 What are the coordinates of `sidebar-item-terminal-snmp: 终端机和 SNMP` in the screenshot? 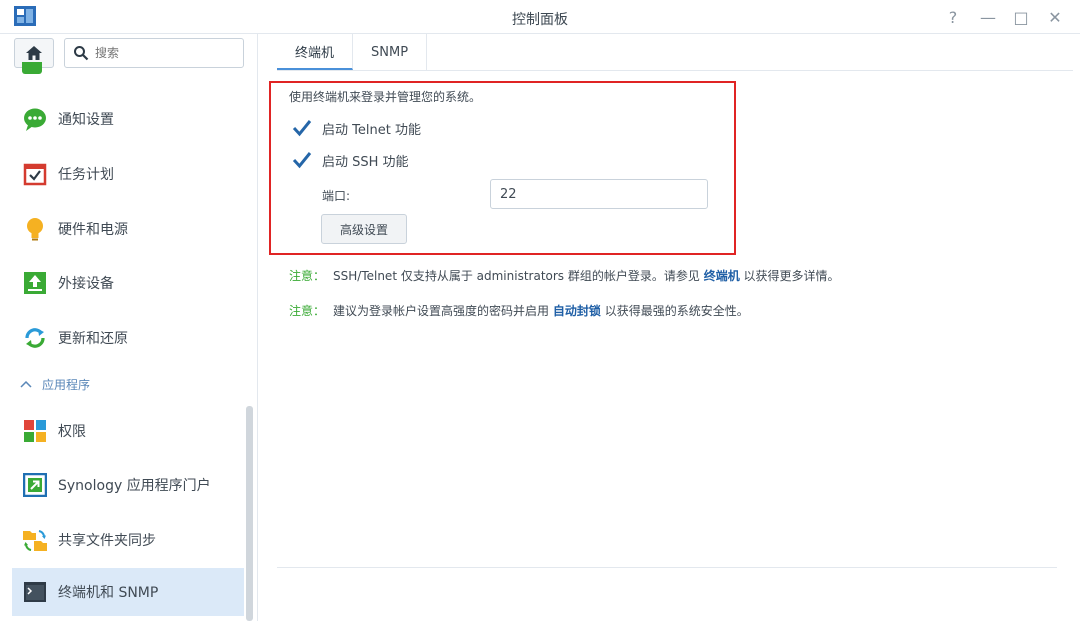 It's located at (128, 592).